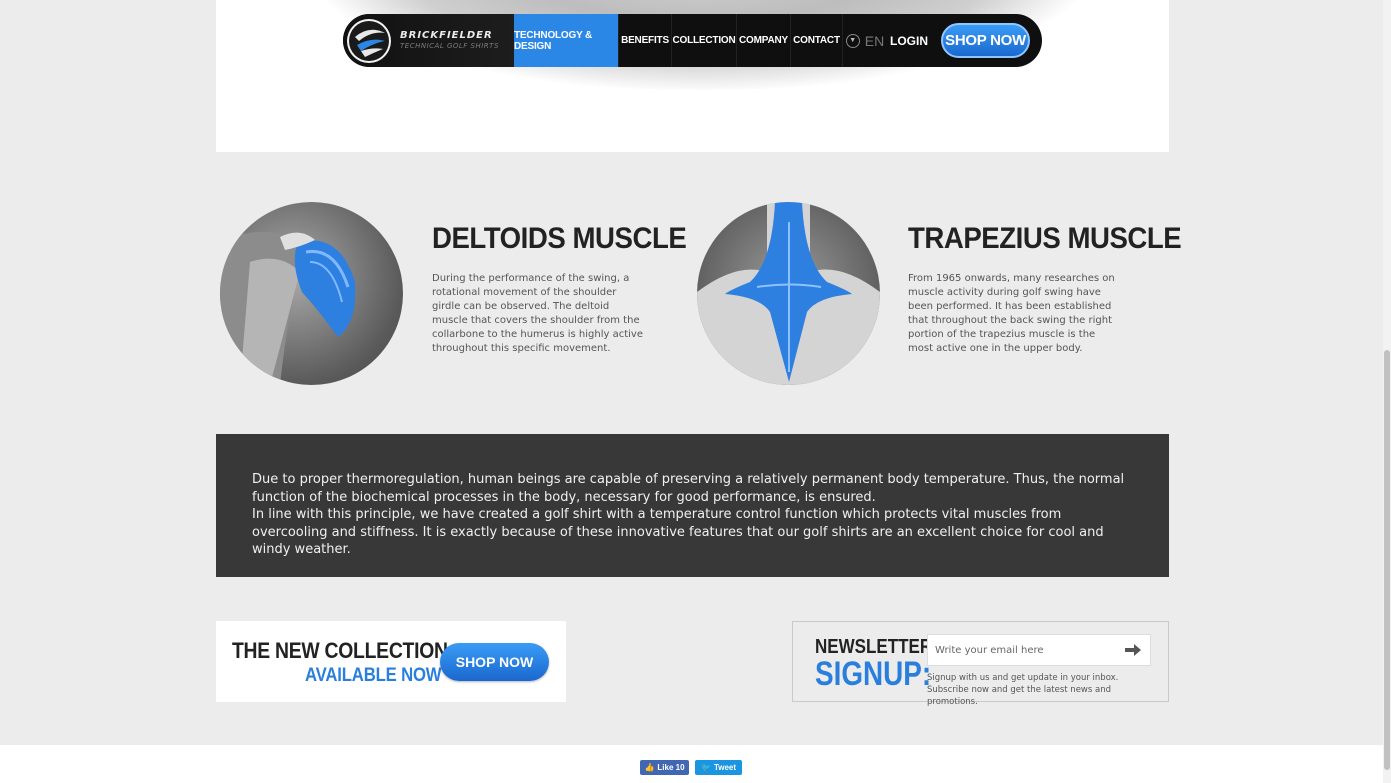  Describe the element at coordinates (649, 767) in the screenshot. I see `thumbs-up-icon: 👍` at that location.